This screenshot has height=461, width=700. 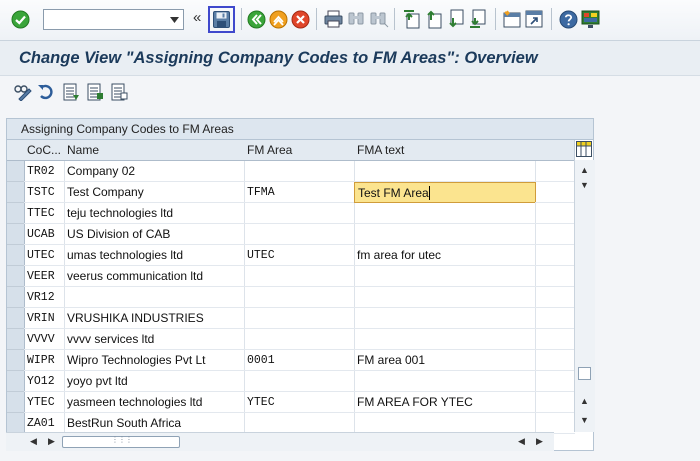 What do you see at coordinates (120, 213) in the screenshot?
I see `cell-name-text: teju technologies ltd` at bounding box center [120, 213].